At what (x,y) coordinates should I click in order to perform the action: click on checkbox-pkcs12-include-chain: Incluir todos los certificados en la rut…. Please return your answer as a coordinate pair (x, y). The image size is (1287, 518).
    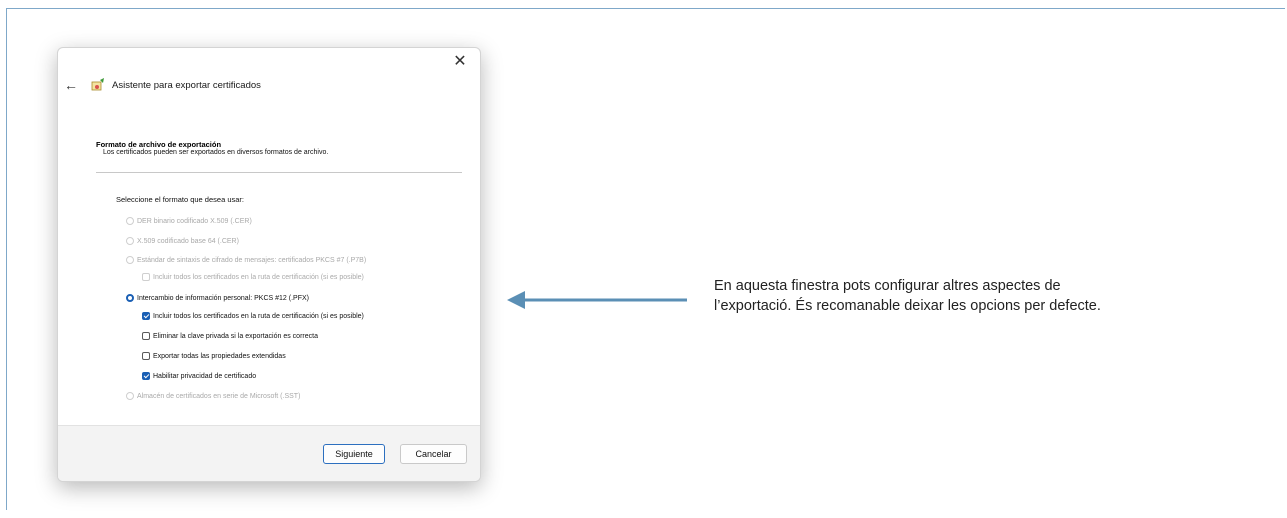
    Looking at the image, I should click on (253, 316).